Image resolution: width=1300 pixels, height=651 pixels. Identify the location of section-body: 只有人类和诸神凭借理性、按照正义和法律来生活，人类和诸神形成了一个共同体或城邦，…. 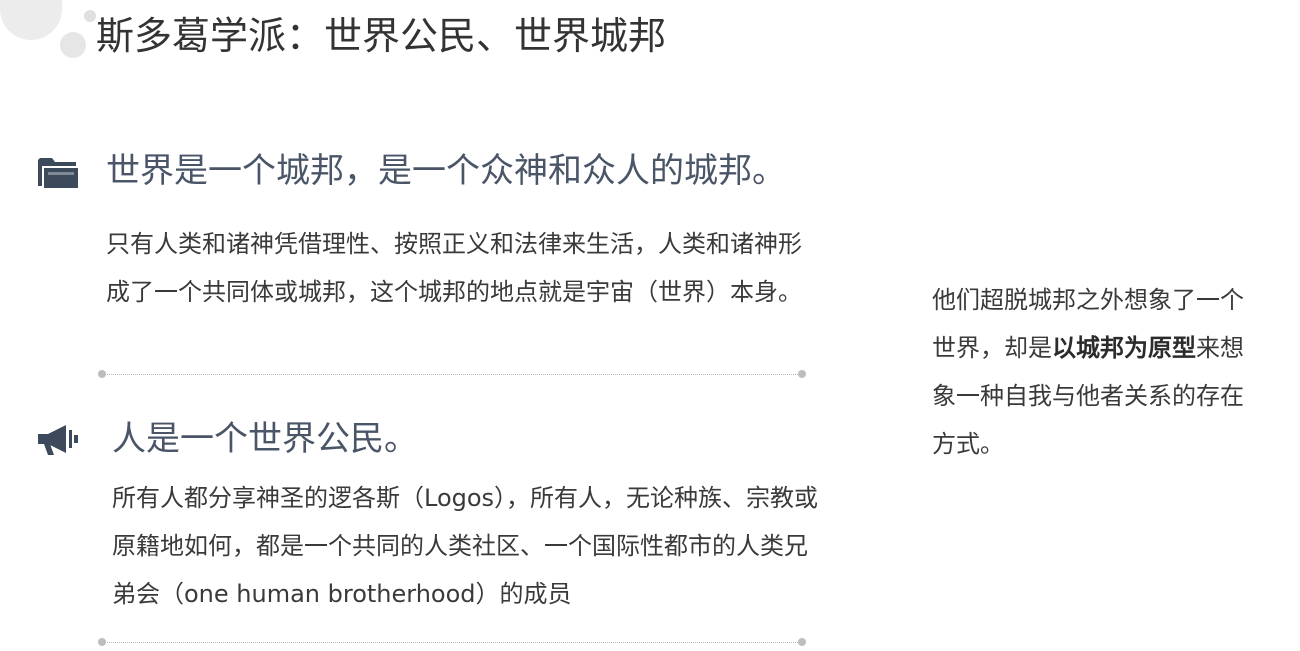
(454, 268).